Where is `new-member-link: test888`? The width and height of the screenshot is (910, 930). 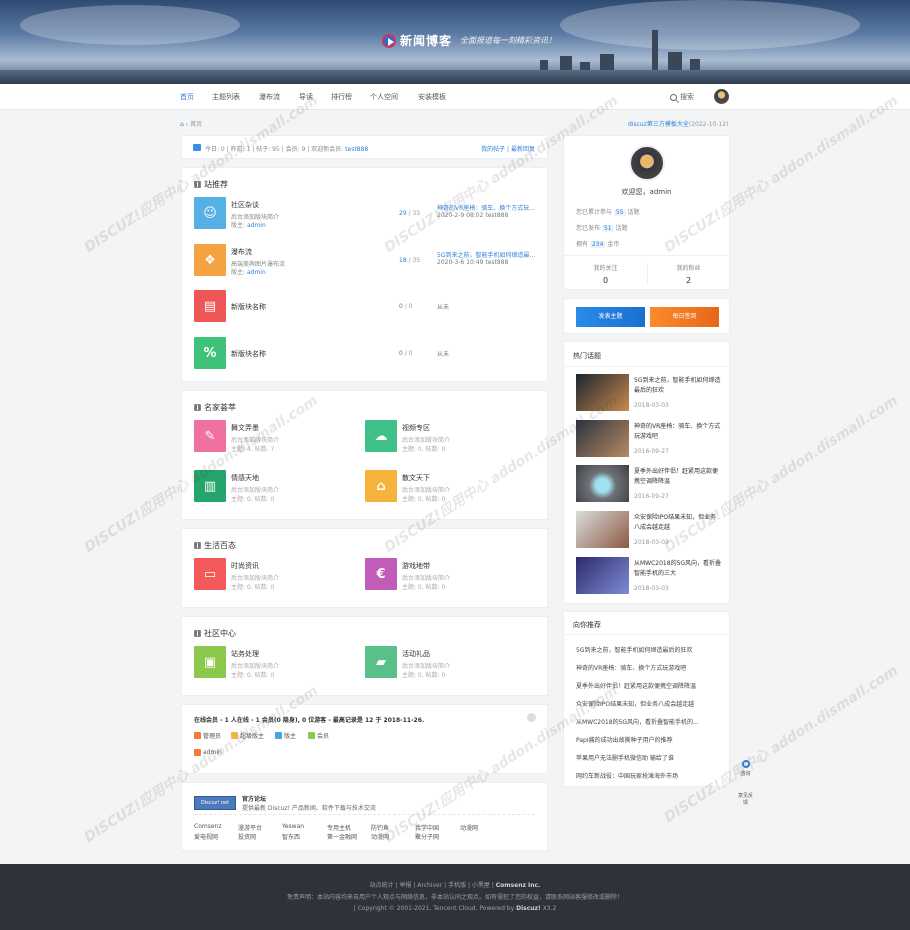 new-member-link: test888 is located at coordinates (356, 149).